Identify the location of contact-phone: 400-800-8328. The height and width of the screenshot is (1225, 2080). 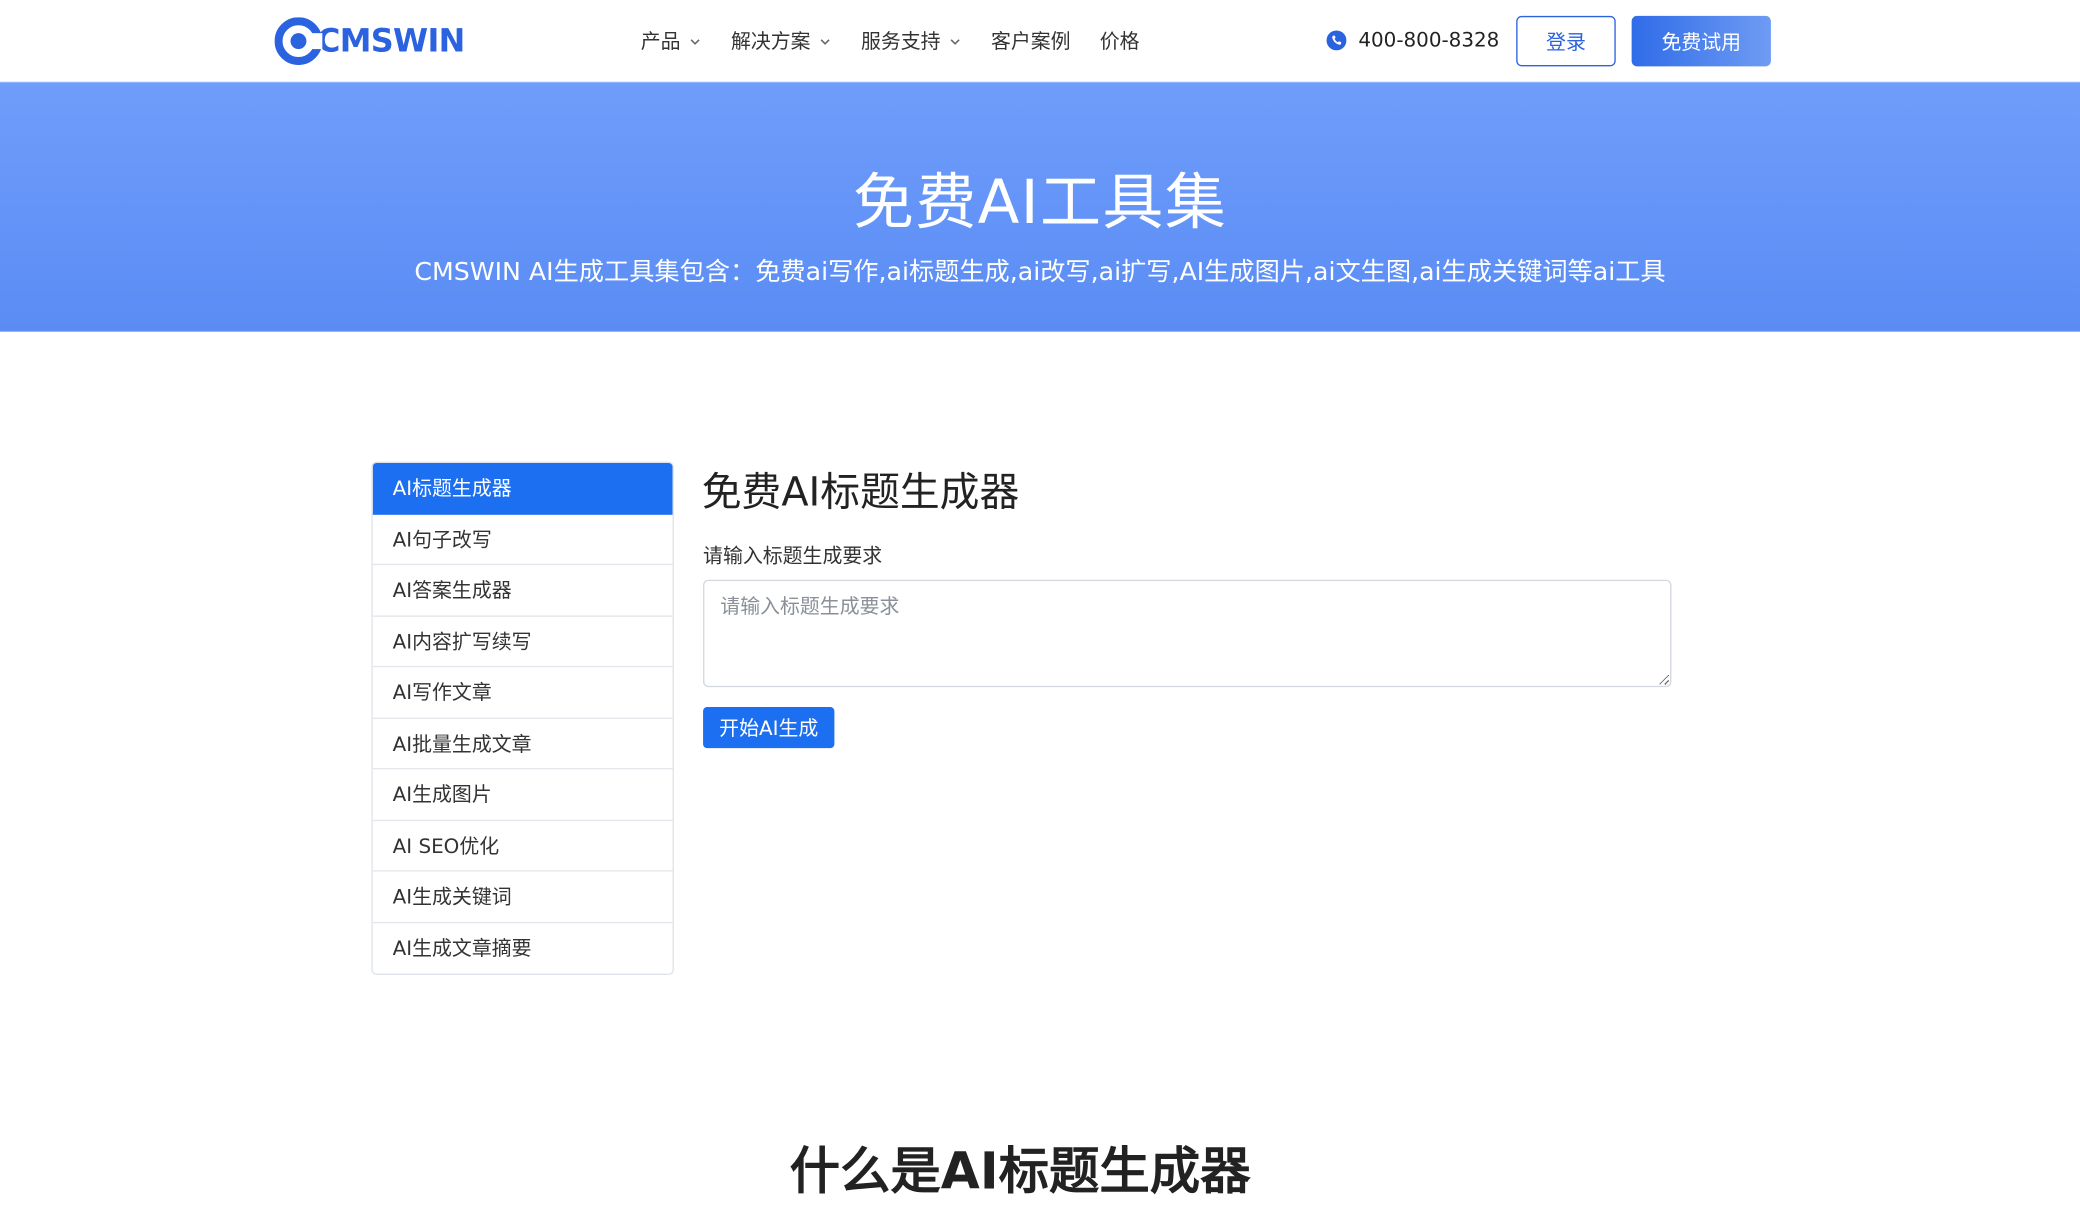
(1413, 39).